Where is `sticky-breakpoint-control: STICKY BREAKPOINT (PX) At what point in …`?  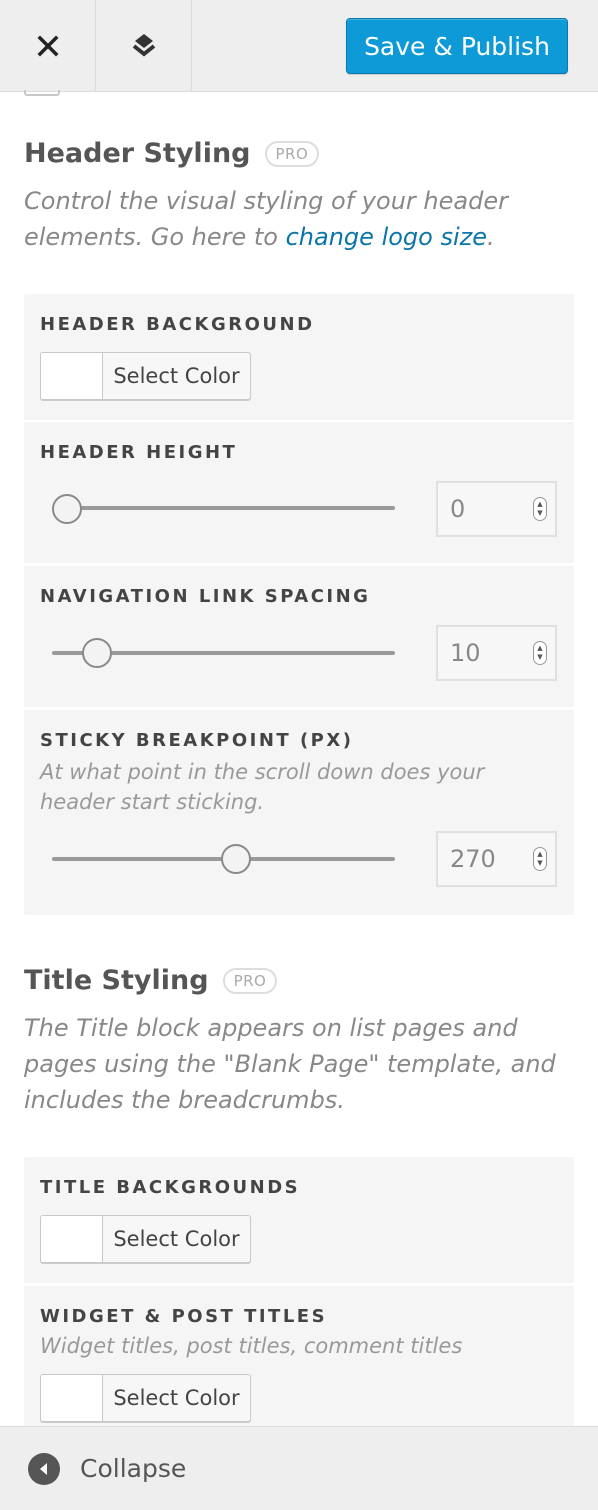 sticky-breakpoint-control: STICKY BREAKPOINT (PX) At what point in … is located at coordinates (299, 812).